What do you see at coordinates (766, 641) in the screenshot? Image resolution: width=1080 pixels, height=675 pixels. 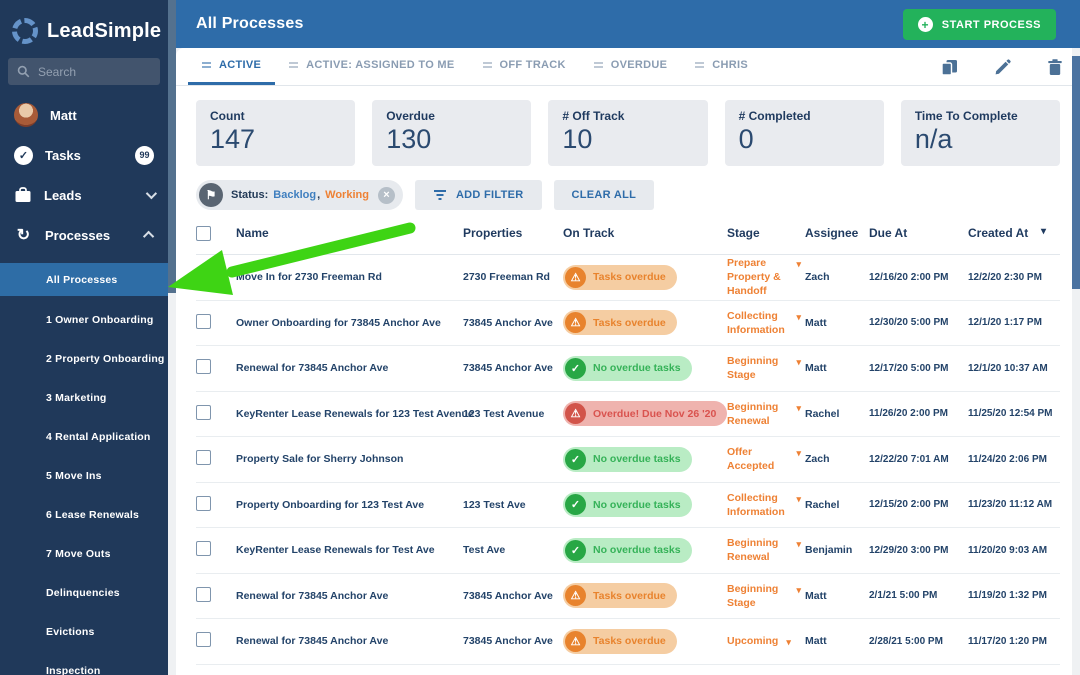 I see `stage-dropdown: Upcoming ▾` at bounding box center [766, 641].